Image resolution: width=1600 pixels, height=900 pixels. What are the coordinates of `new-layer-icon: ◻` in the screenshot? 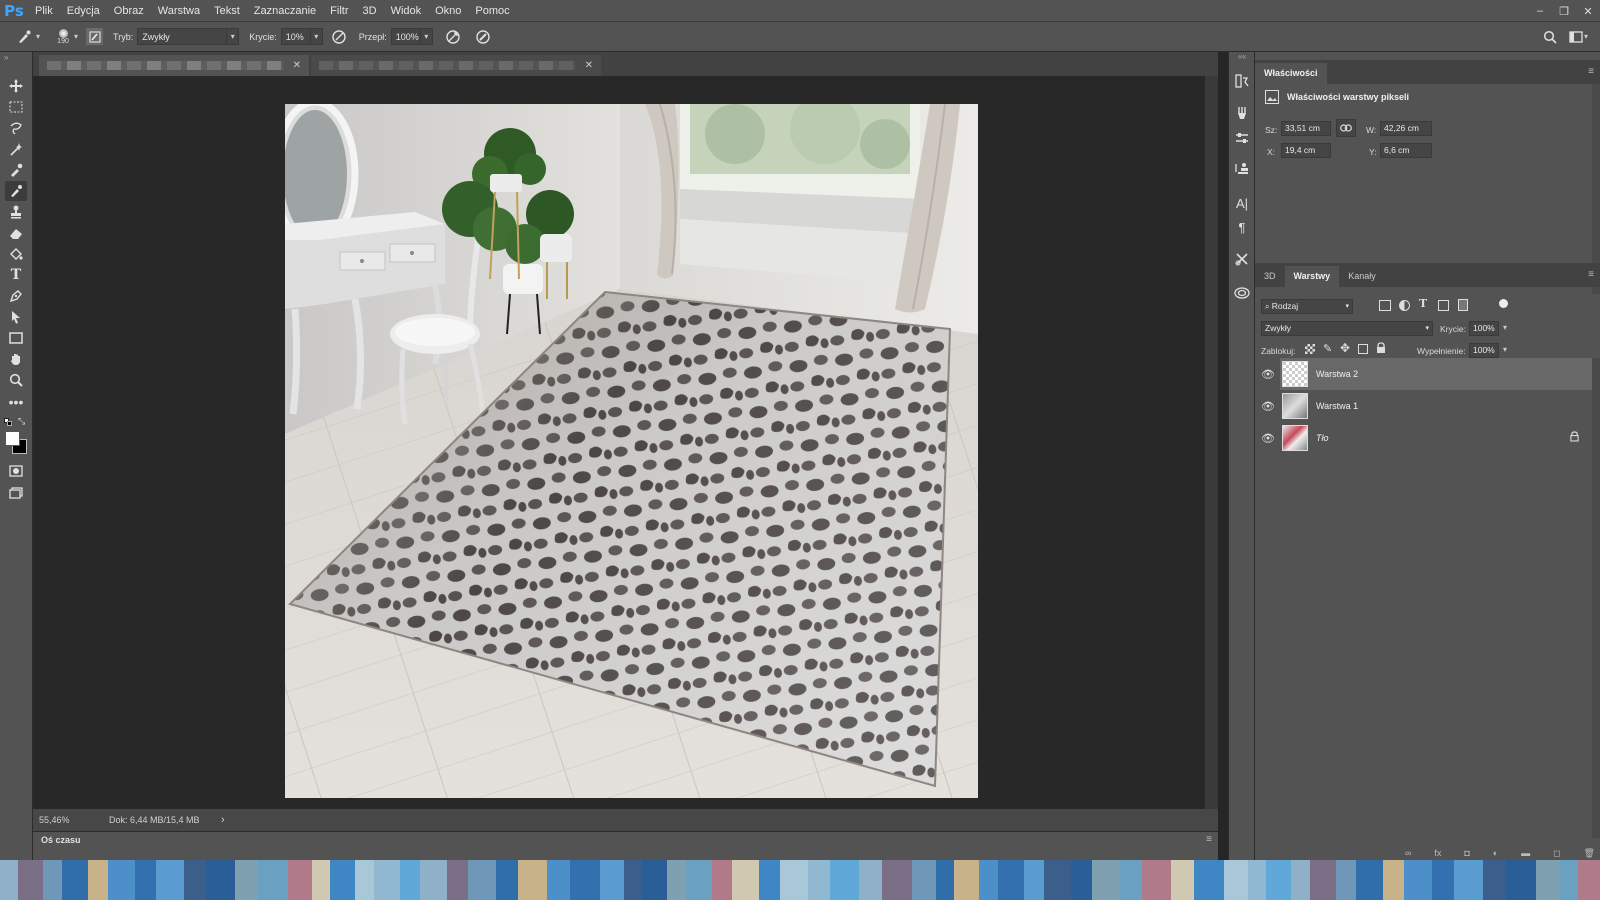 It's located at (1556, 854).